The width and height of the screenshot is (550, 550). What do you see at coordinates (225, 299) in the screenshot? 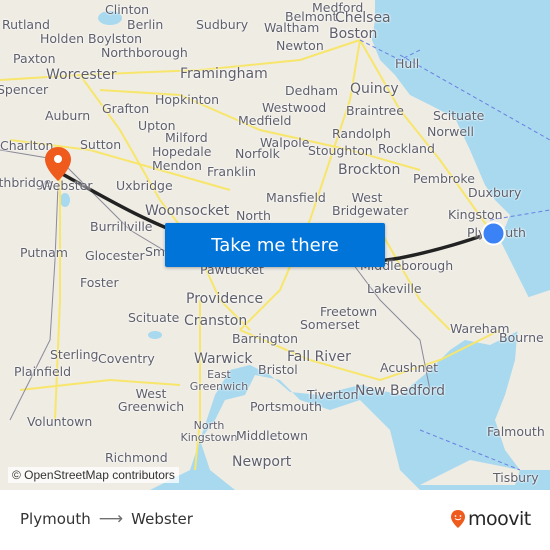
I see `place-label: Providence` at bounding box center [225, 299].